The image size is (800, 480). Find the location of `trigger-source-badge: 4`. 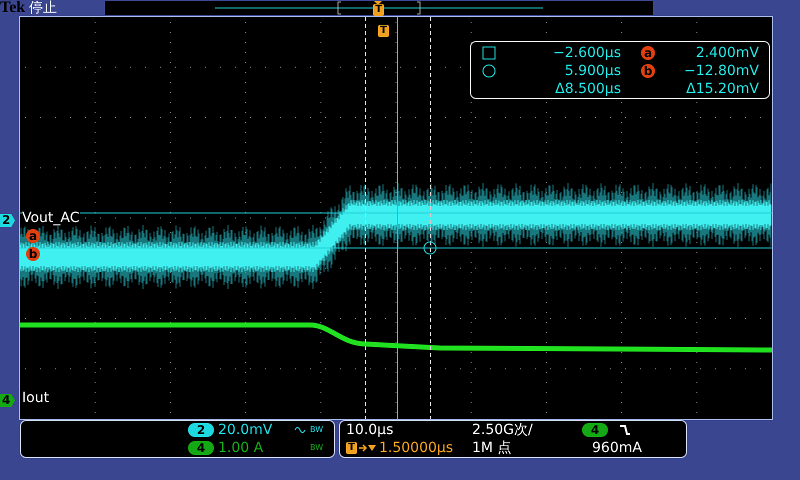

trigger-source-badge: 4 is located at coordinates (595, 430).